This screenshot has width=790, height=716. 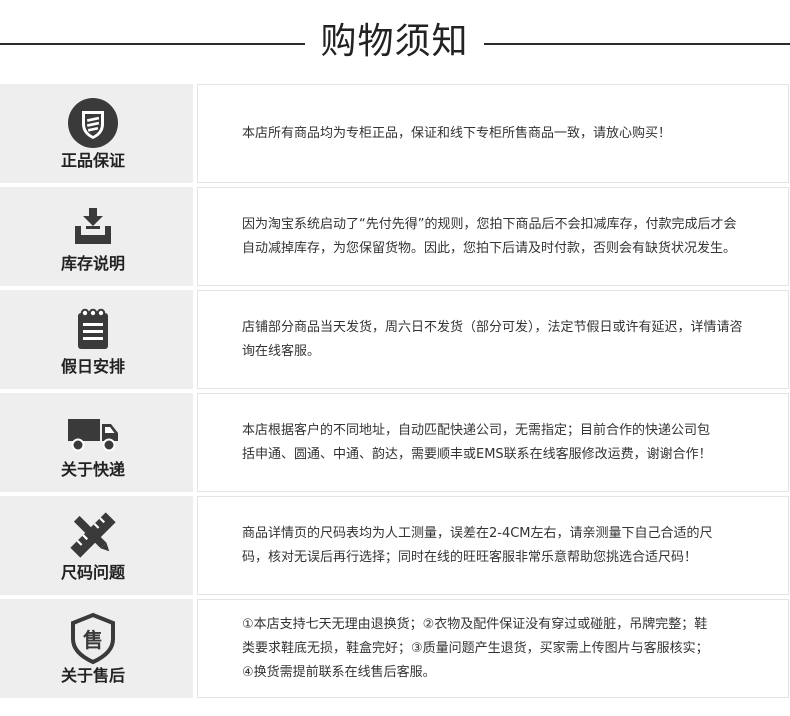 I want to click on section-label: 关于快递, so click(x=92, y=469).